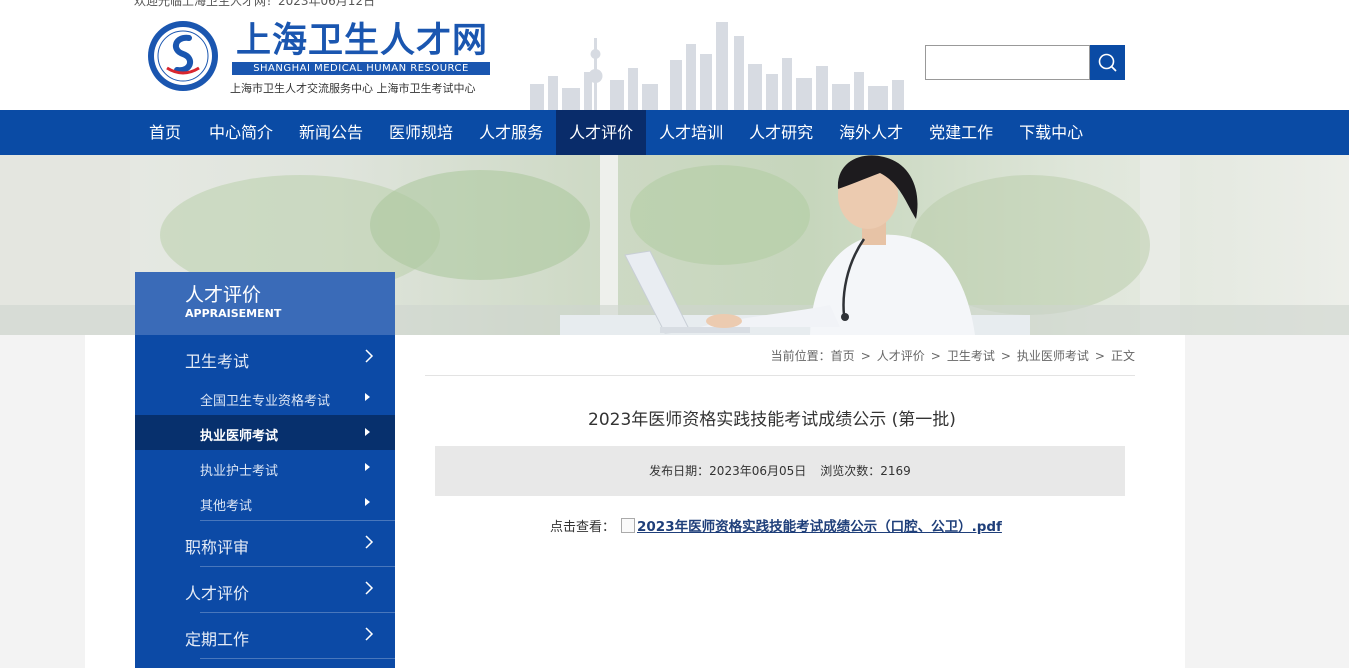 The height and width of the screenshot is (668, 1349). I want to click on breadcrumb: 当前位置：首页 > 人才评价 > 卫生考试 > 执业医师考试 > 正文, so click(867, 355).